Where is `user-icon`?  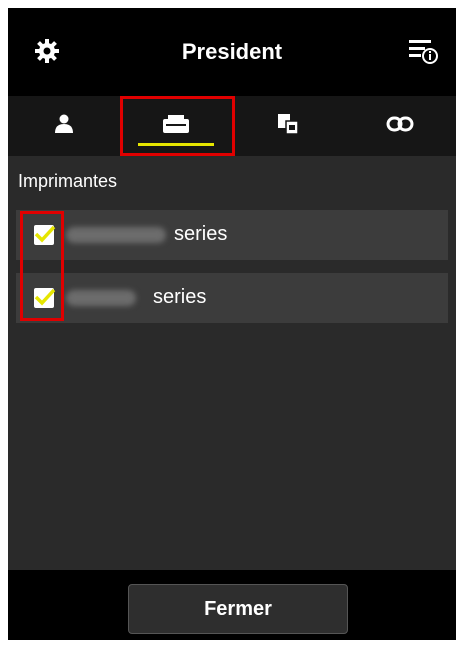
user-icon is located at coordinates (64, 126).